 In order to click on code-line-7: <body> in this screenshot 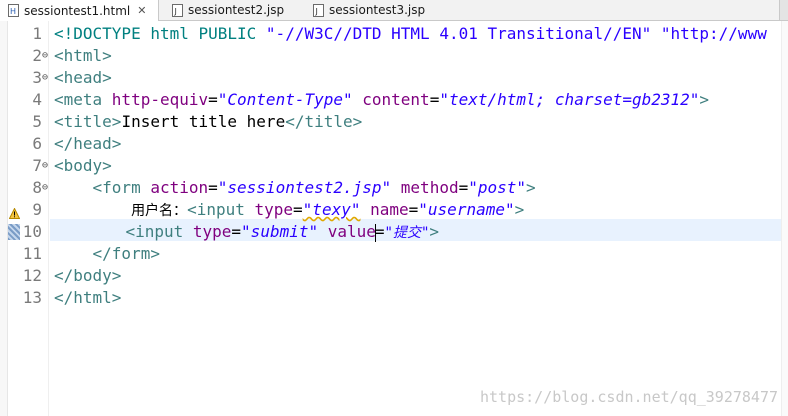, I will do `click(83, 166)`.